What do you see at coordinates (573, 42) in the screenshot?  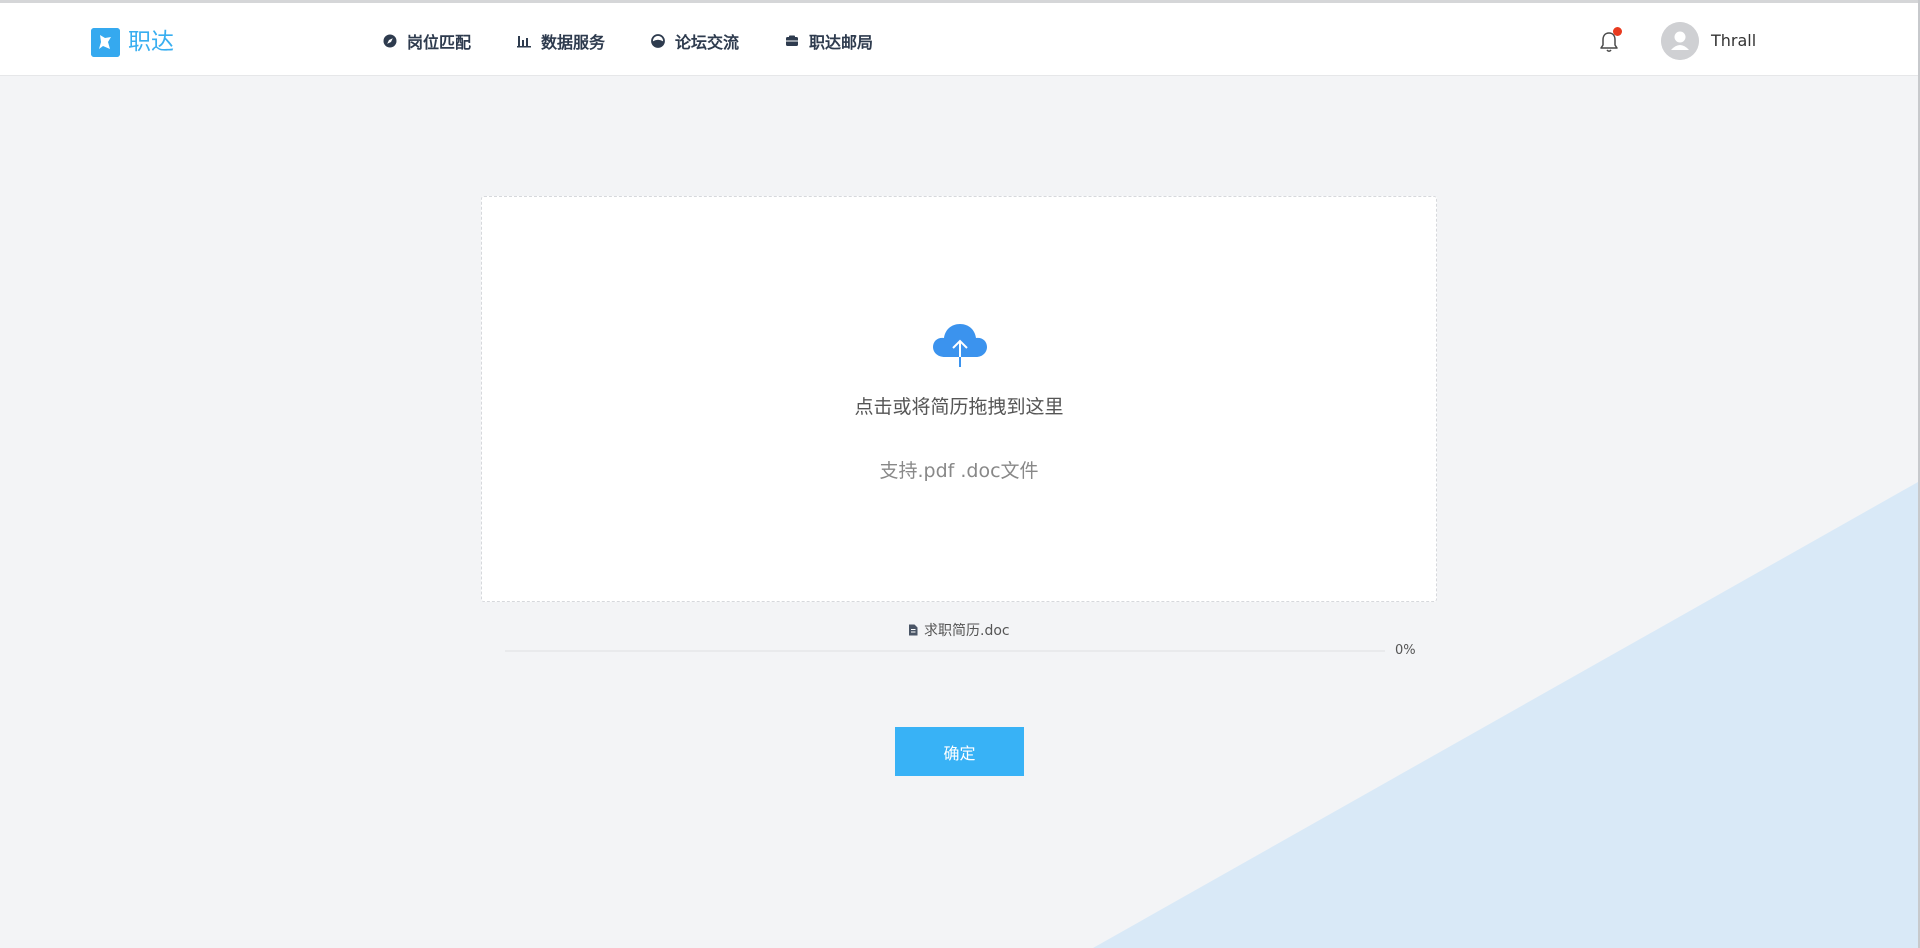 I see `nav-label: 数据服务` at bounding box center [573, 42].